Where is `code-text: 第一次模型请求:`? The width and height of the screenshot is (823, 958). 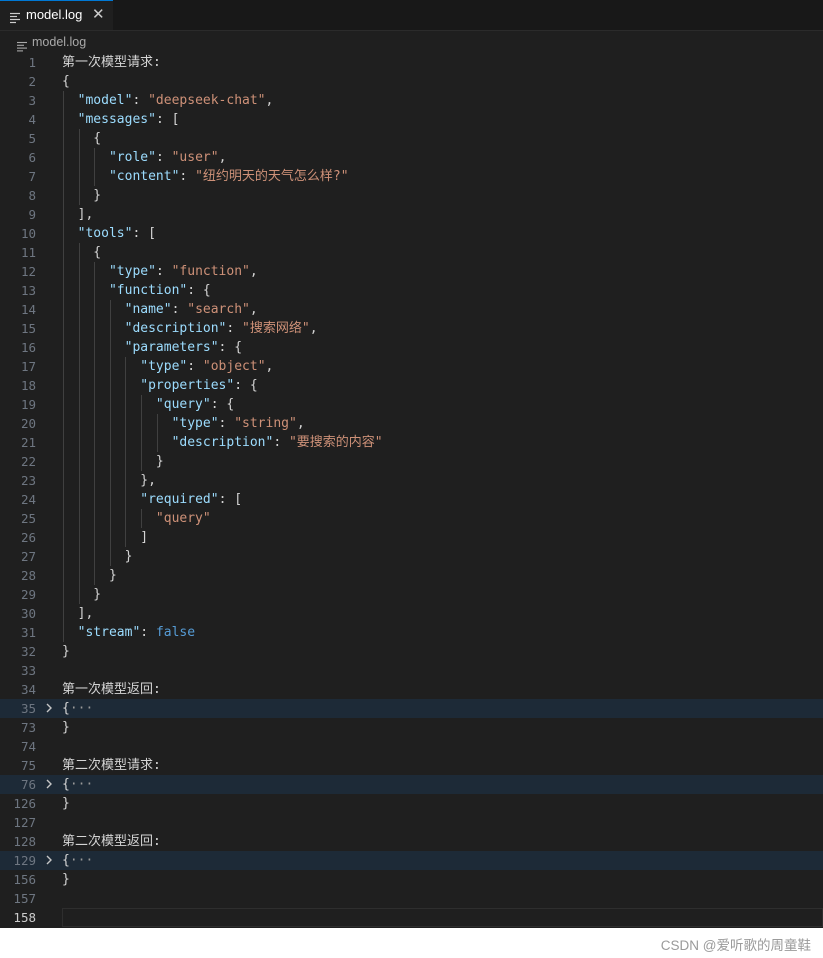 code-text: 第一次模型请求: is located at coordinates (111, 62).